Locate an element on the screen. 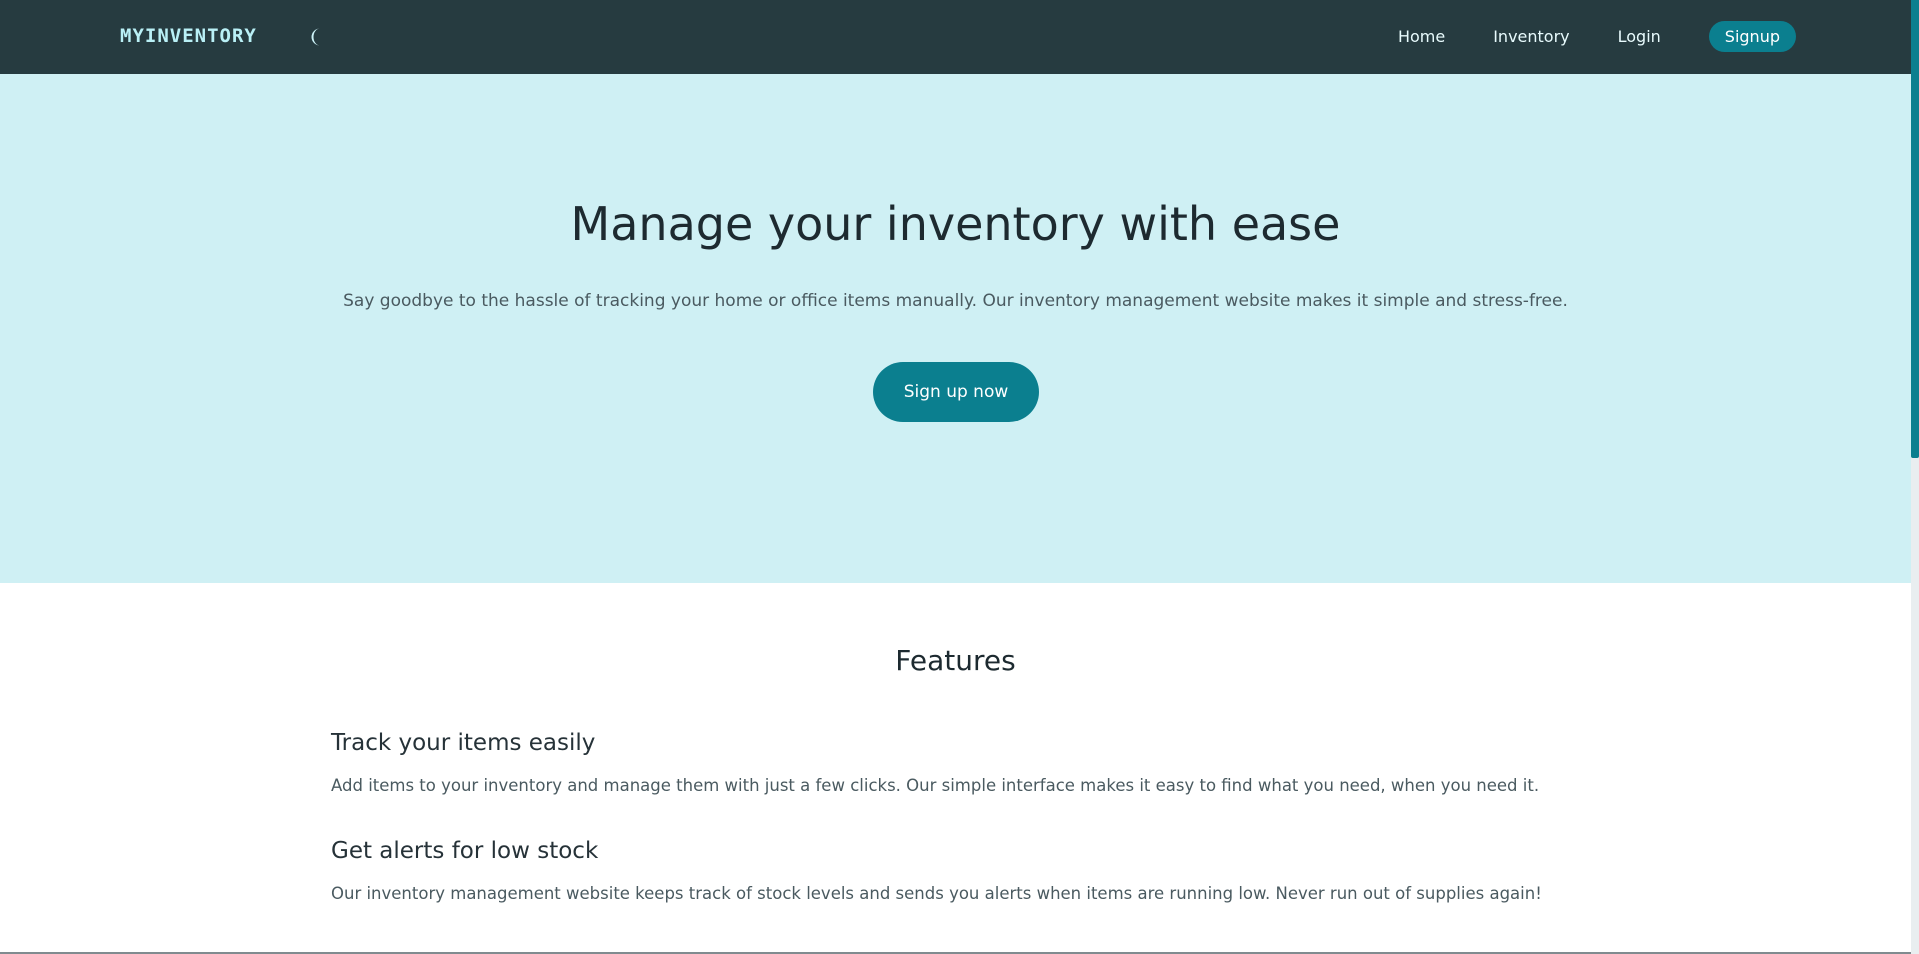 Image resolution: width=1919 pixels, height=954 pixels. scrollbar-thumb is located at coordinates (1915, 229).